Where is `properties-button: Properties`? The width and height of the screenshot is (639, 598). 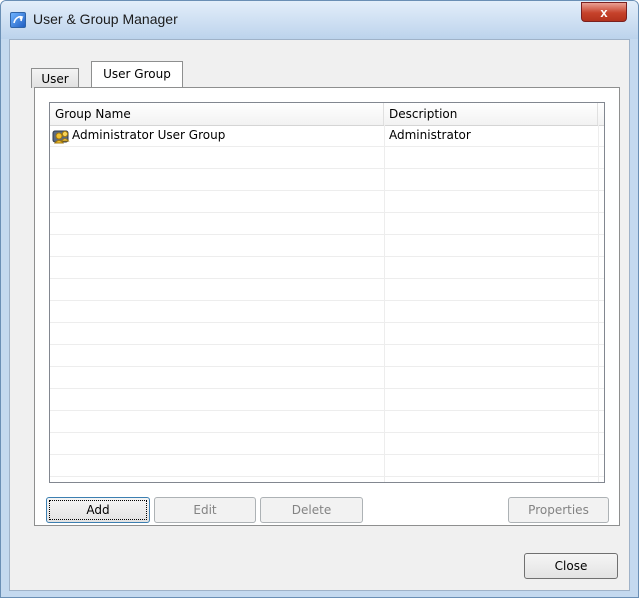
properties-button: Properties is located at coordinates (558, 510).